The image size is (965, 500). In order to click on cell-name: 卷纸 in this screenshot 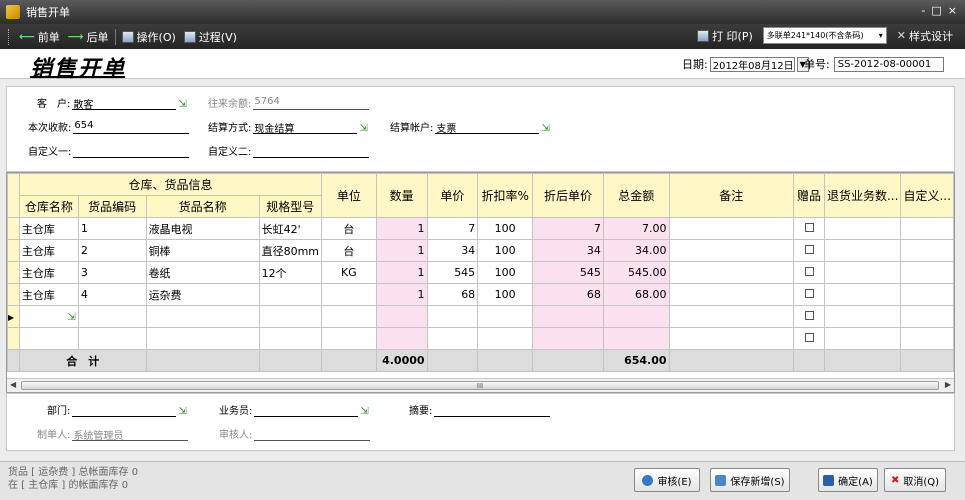, I will do `click(202, 272)`.